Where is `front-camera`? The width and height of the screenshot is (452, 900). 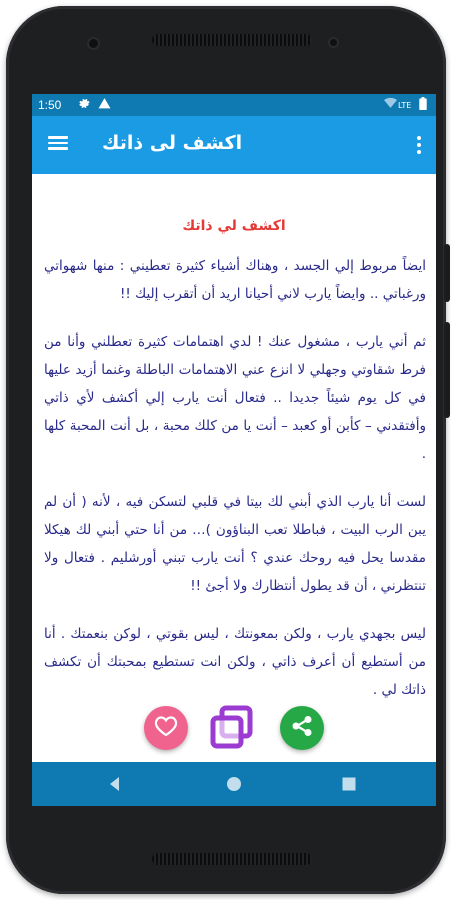
front-camera is located at coordinates (93, 43).